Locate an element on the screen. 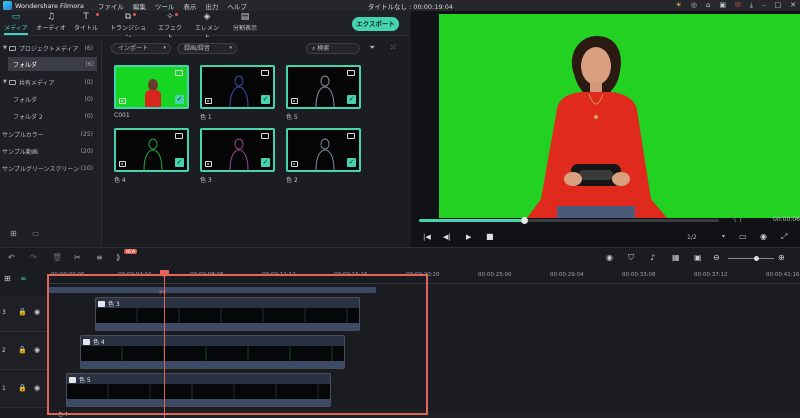  sidebar-item-label: フォルダ 2 is located at coordinates (28, 117).